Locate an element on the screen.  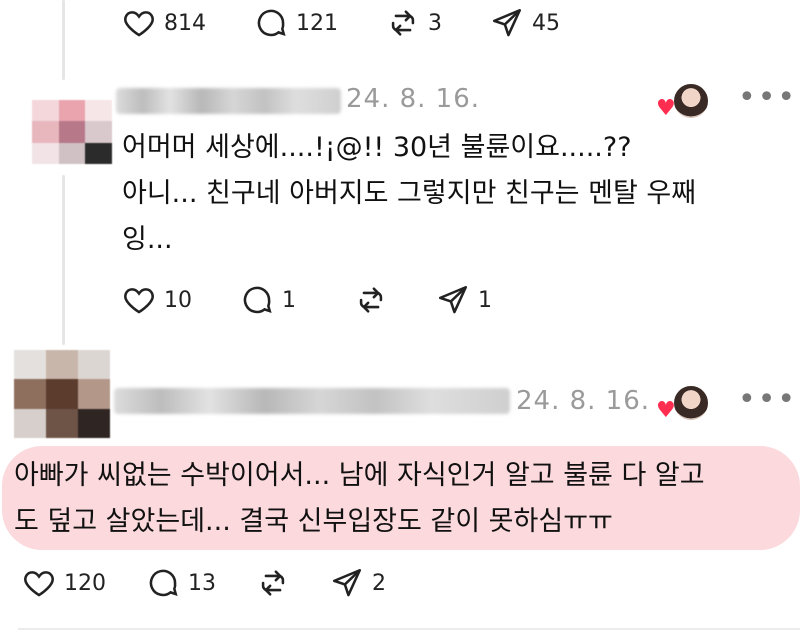
reply2-action-row: 120 13 2 is located at coordinates (228, 583).